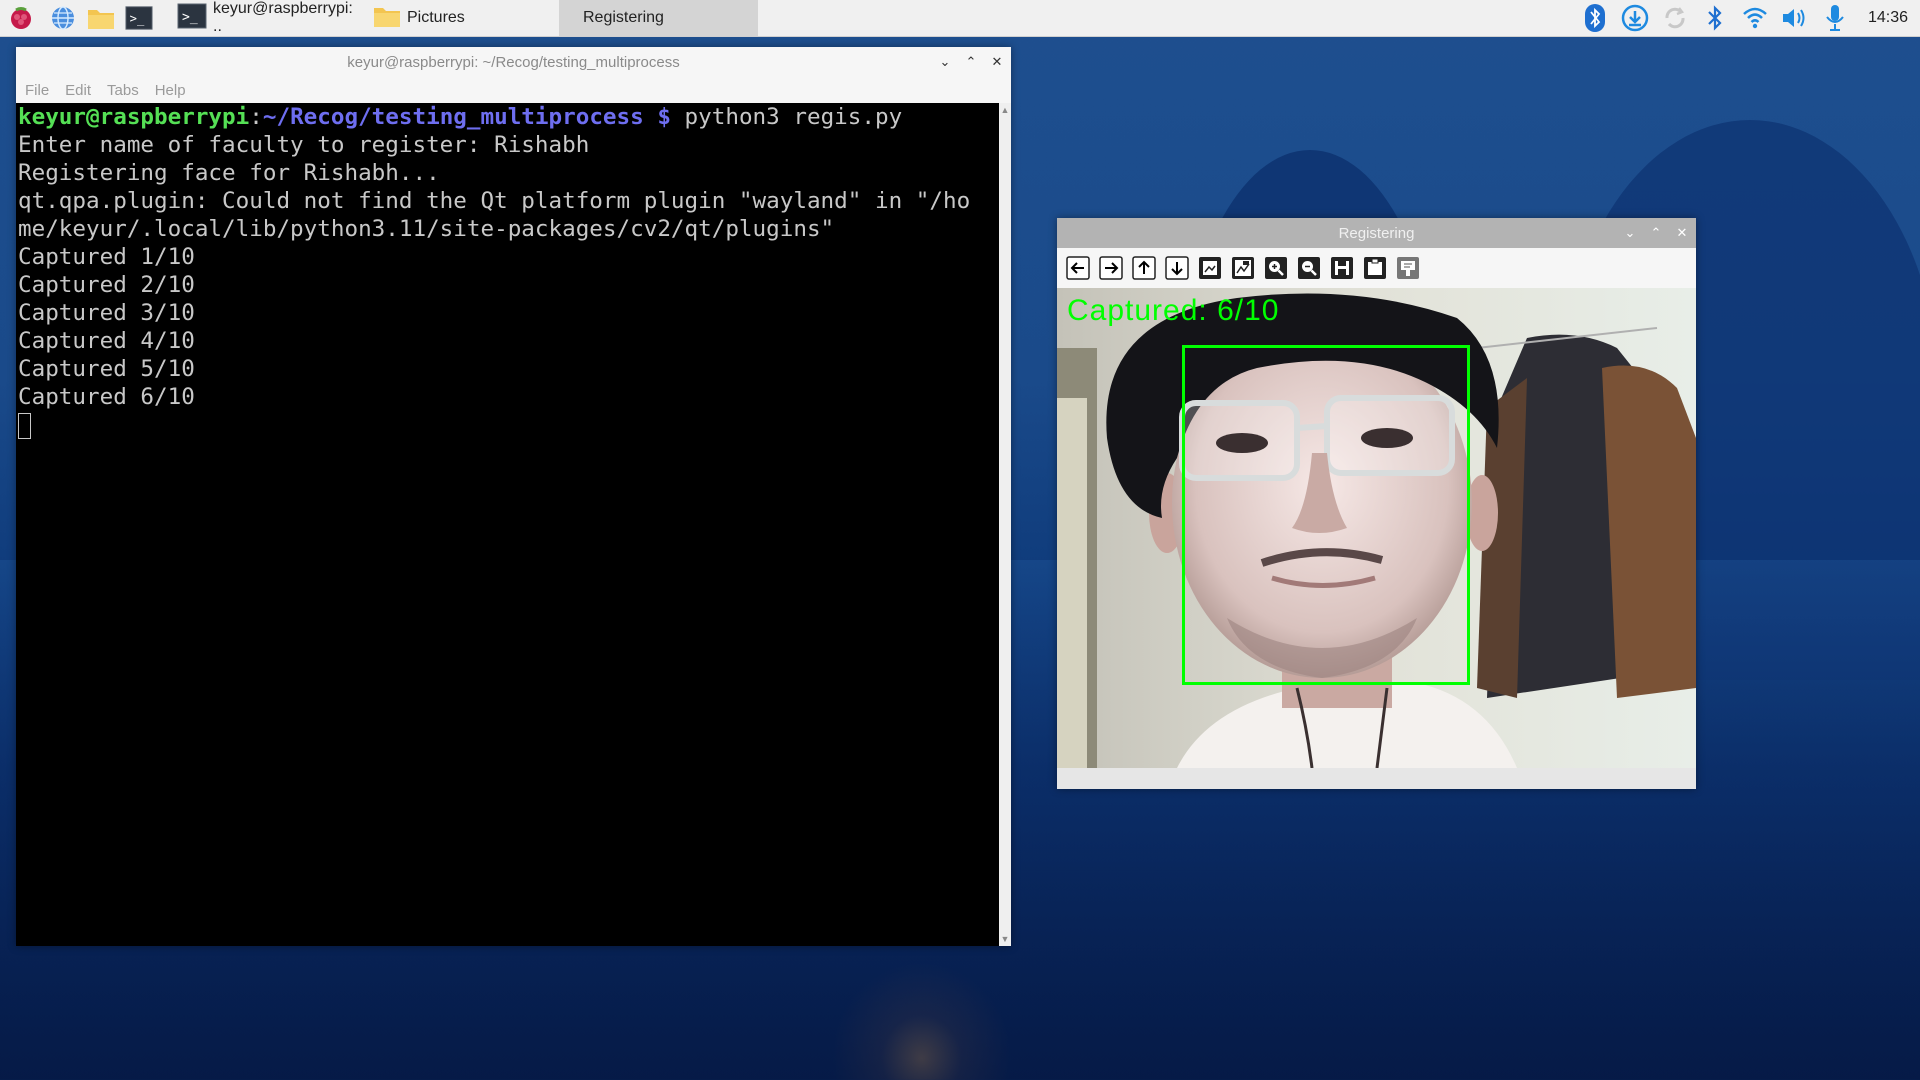 This screenshot has width=1920, height=1080. I want to click on sync-icon, so click(1675, 18).